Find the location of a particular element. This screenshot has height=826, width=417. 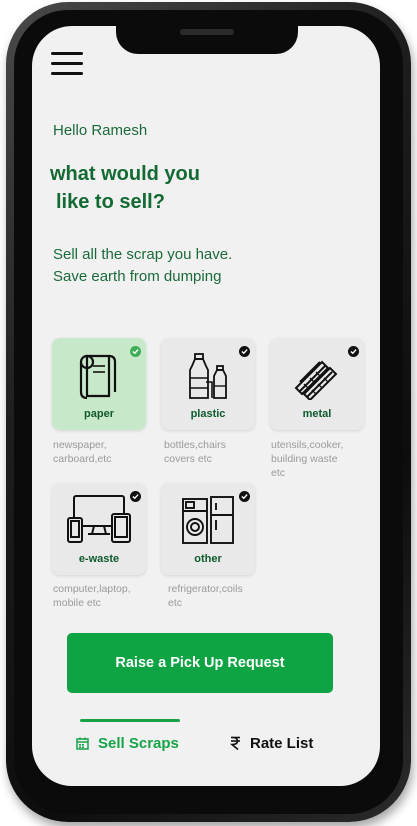

description-line: mobile etc is located at coordinates (77, 603).